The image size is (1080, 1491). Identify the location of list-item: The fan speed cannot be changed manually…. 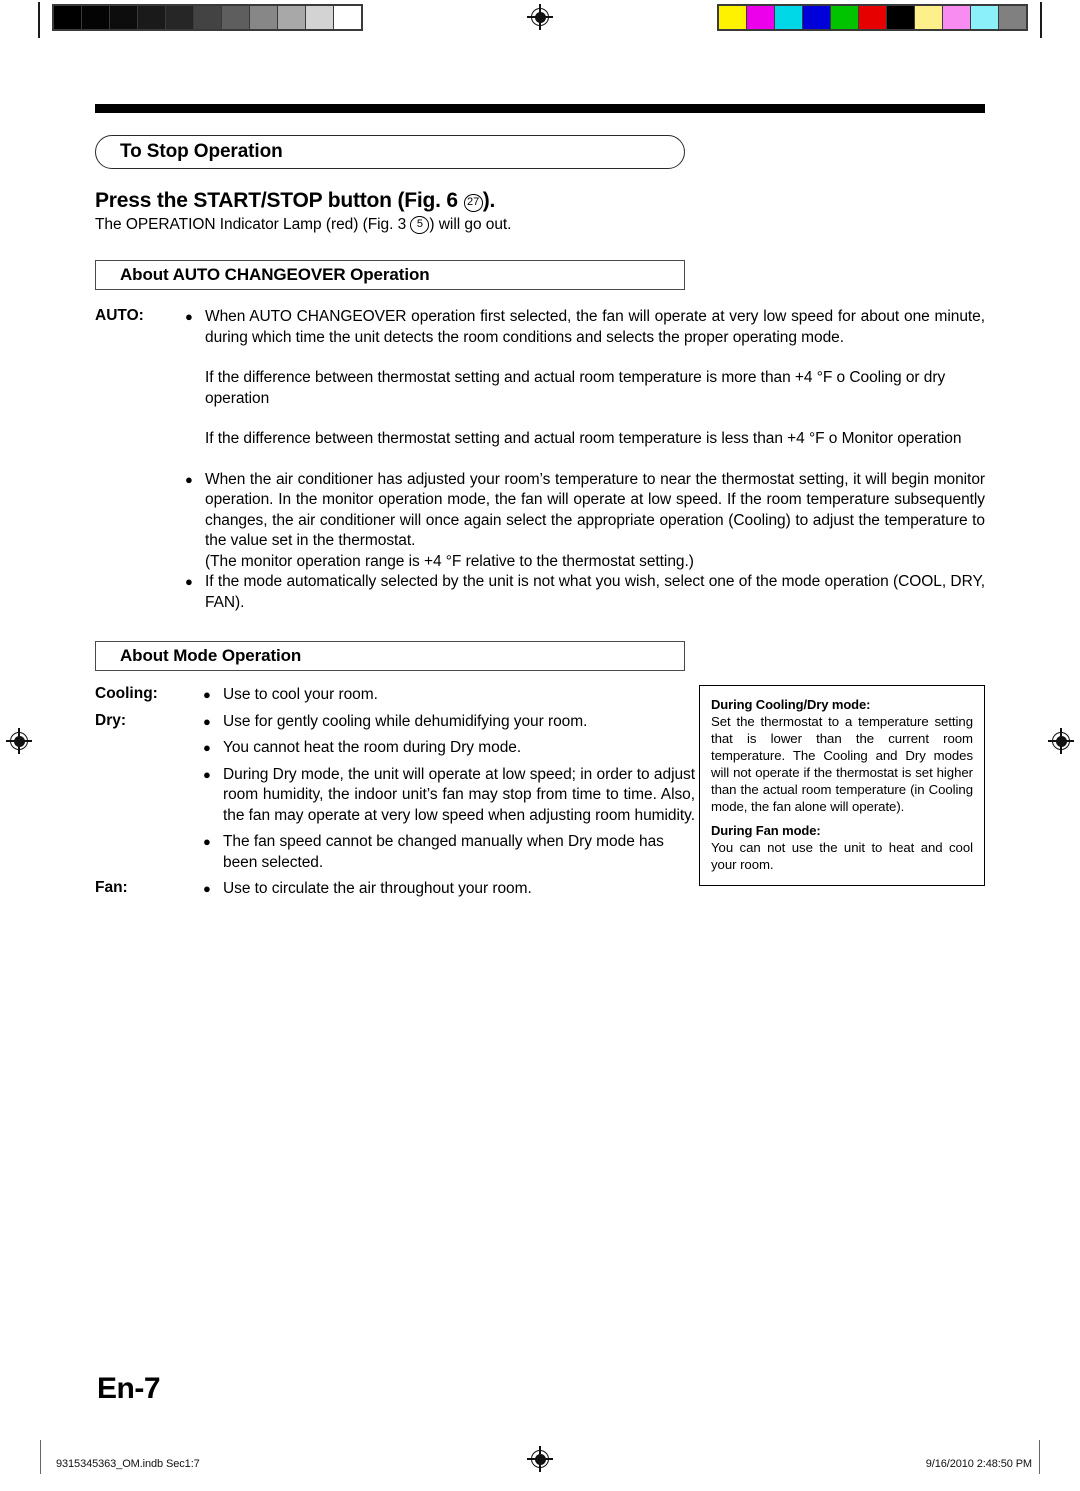
(395, 852).